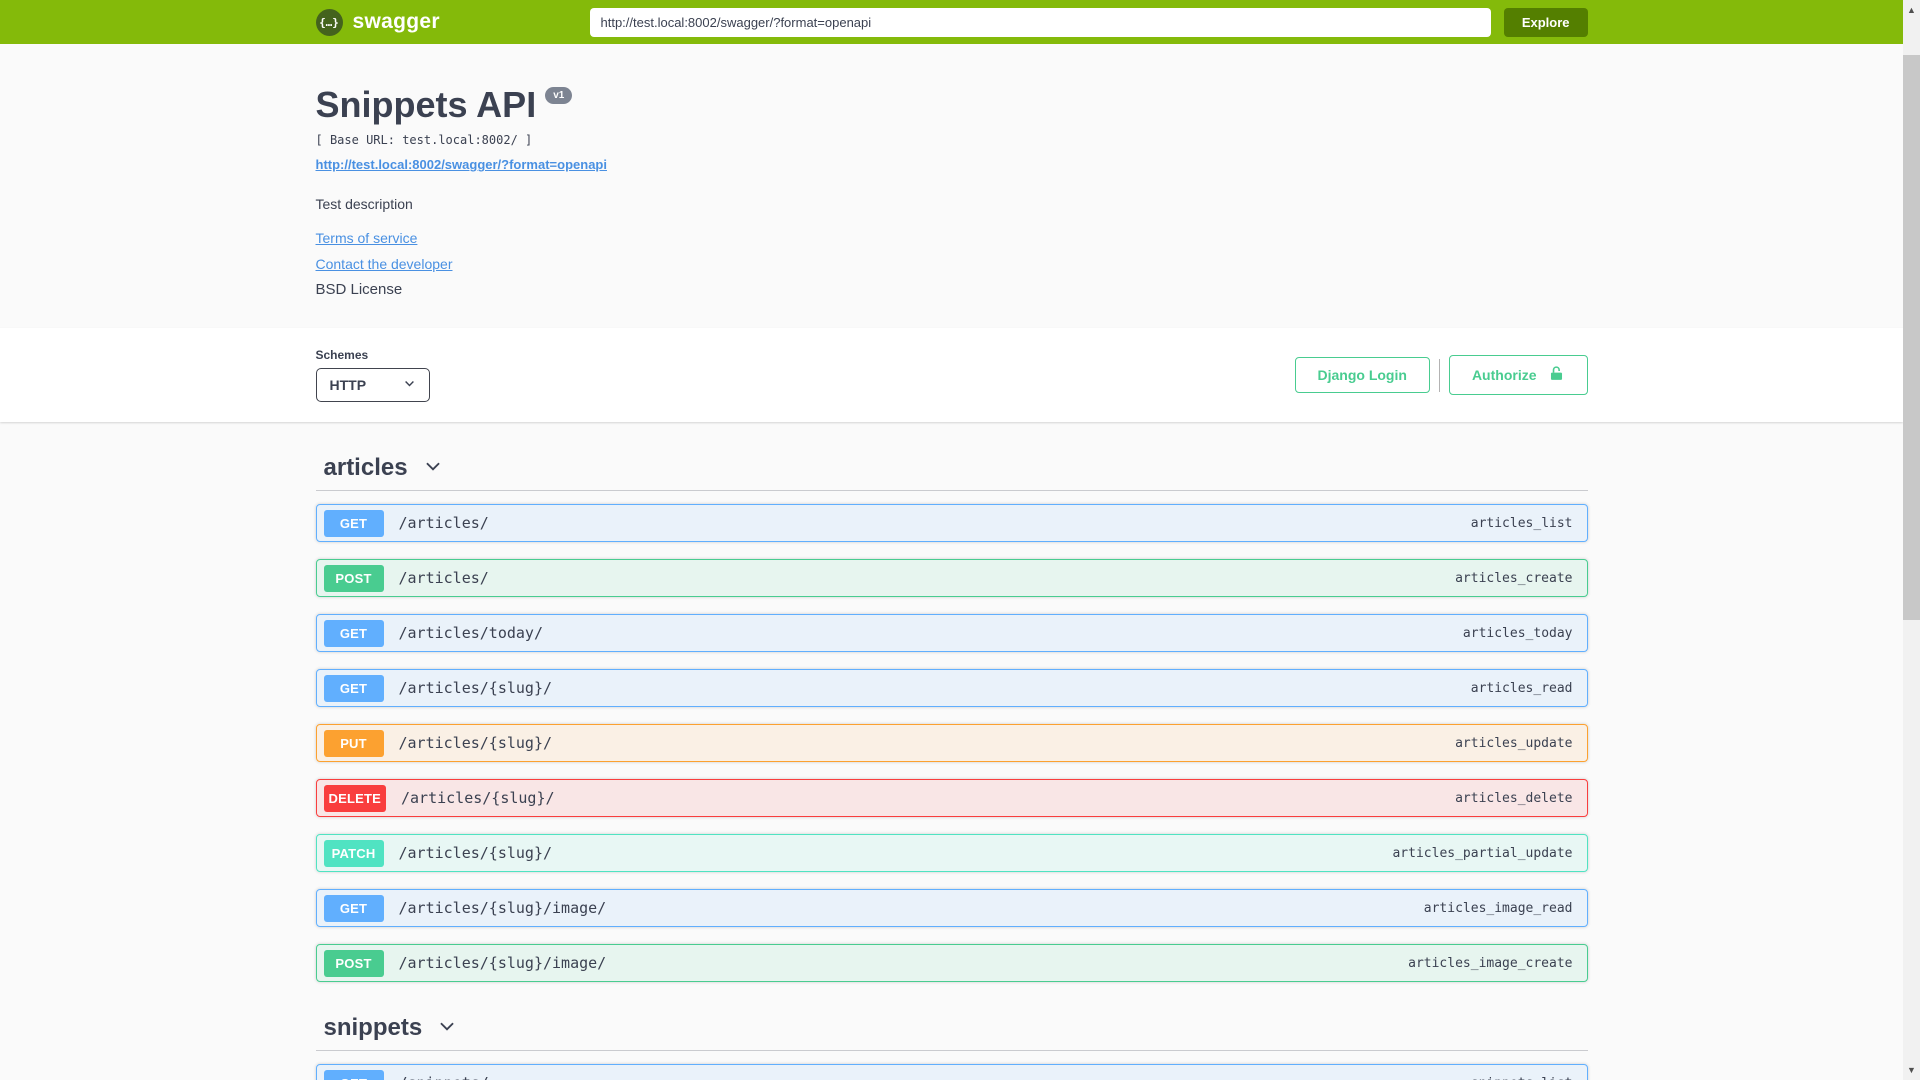 The width and height of the screenshot is (1920, 1080). What do you see at coordinates (1040, 22) in the screenshot?
I see `spec-url-input` at bounding box center [1040, 22].